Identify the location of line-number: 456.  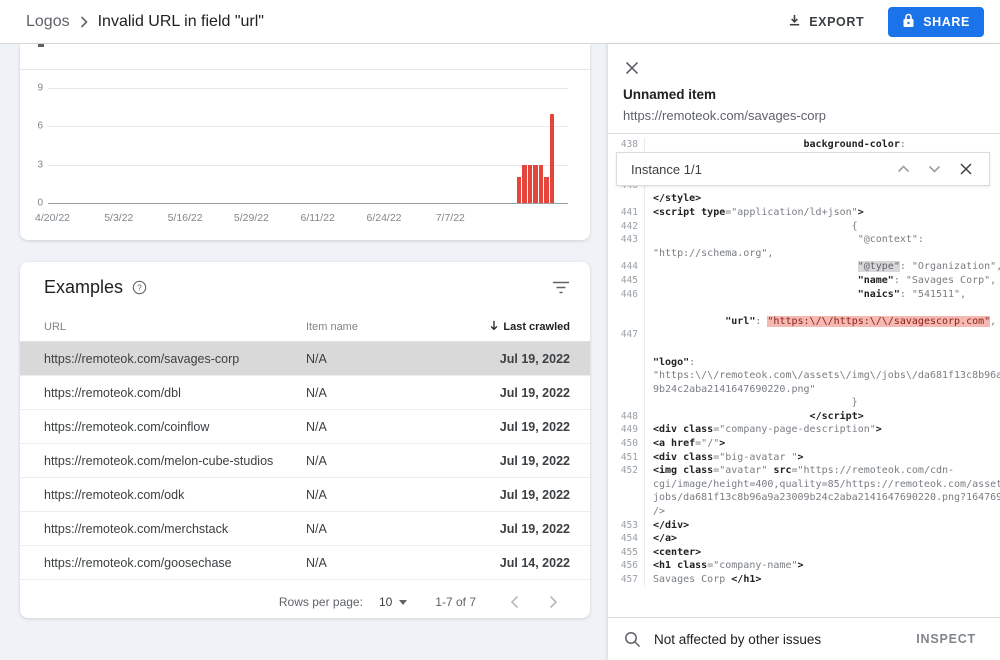
(626, 566).